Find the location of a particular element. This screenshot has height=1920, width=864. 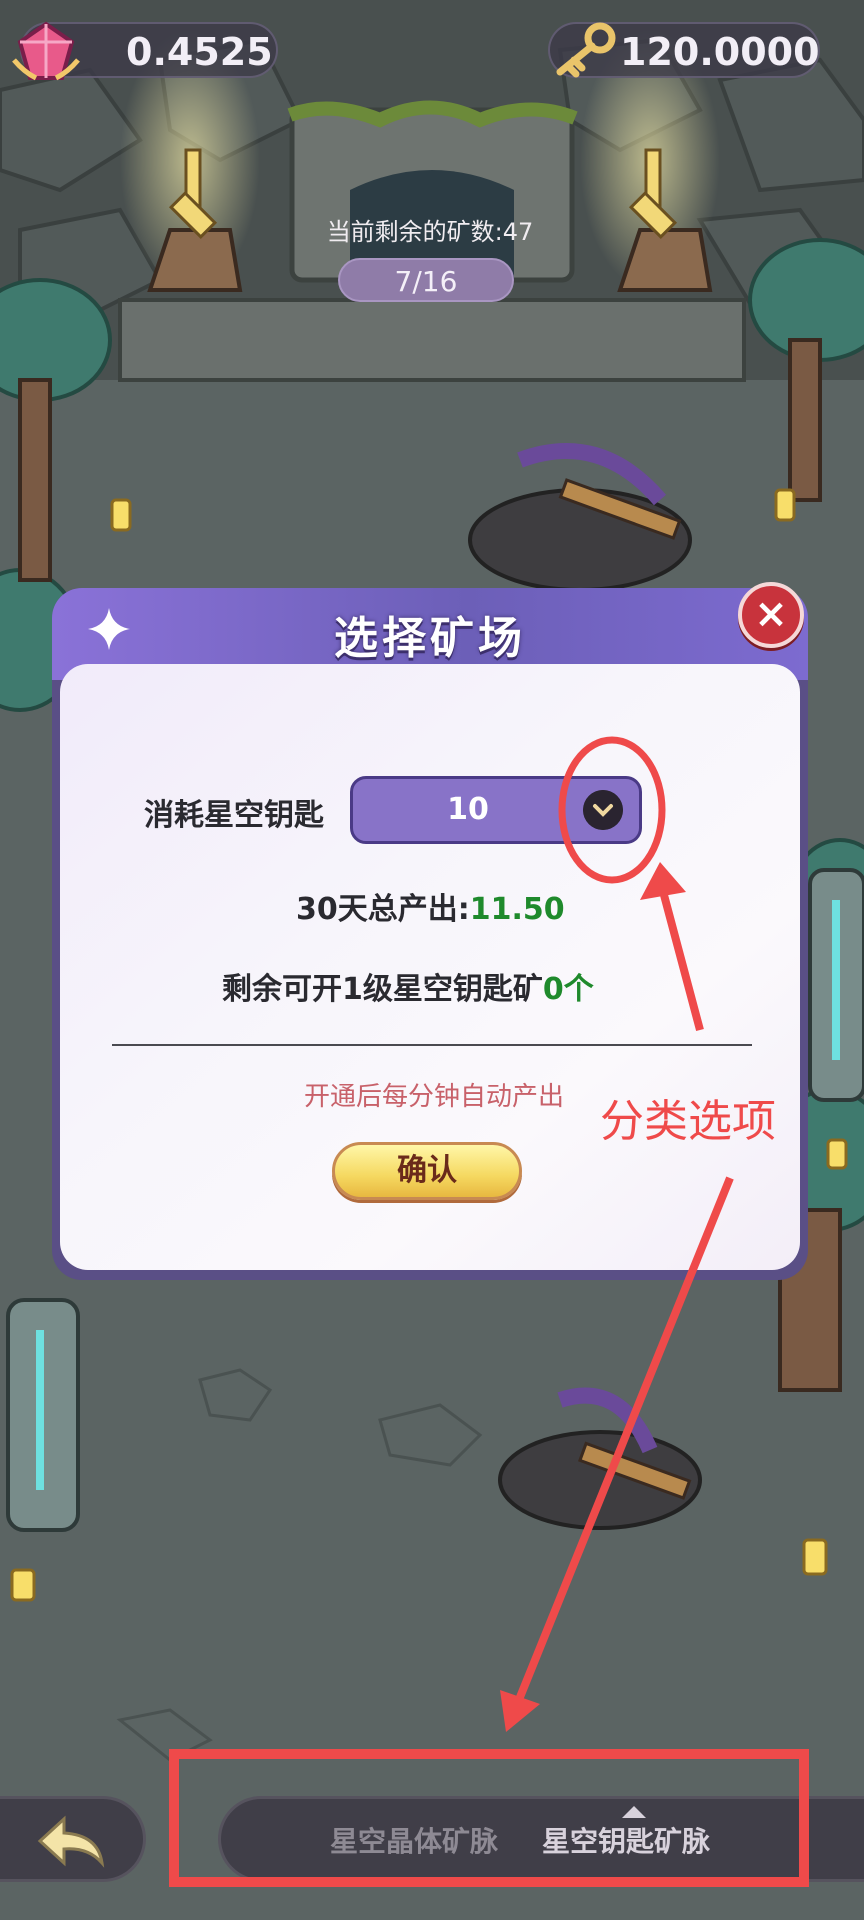

output-value: 11.50 is located at coordinates (517, 909).